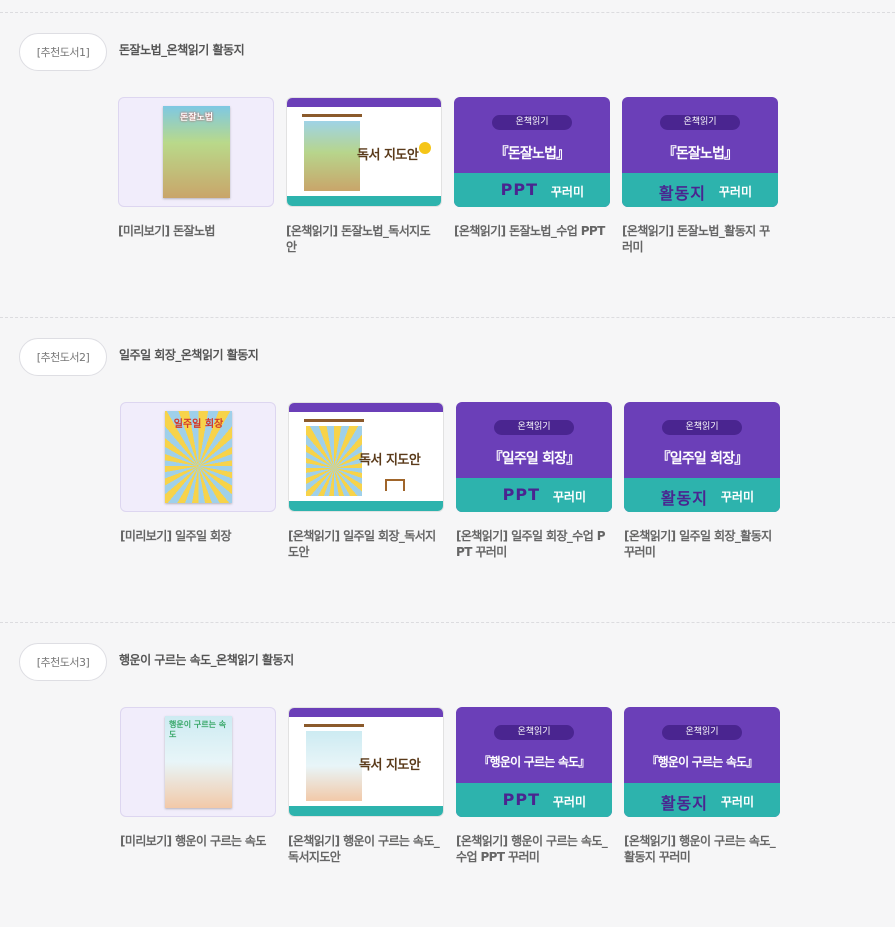 The image size is (895, 927). I want to click on book-cover-image: 돈잘노법, so click(196, 152).